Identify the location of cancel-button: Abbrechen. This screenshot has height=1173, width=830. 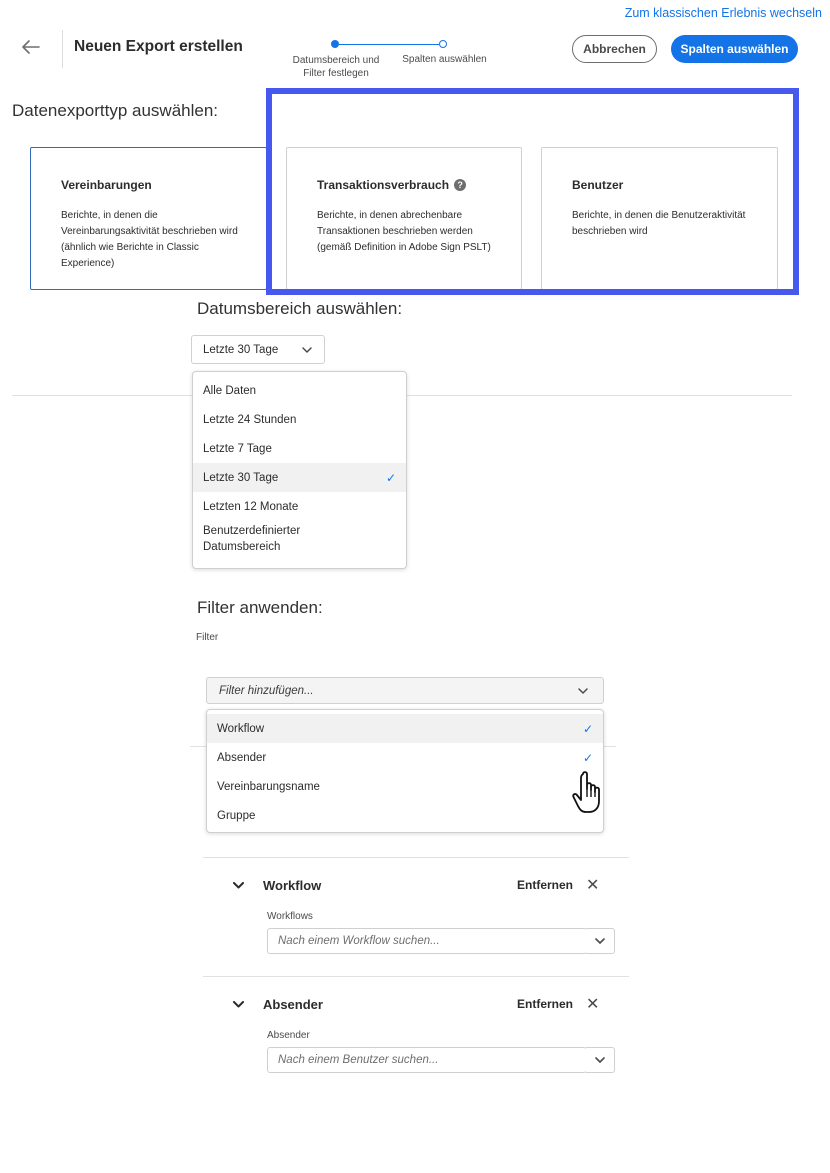
(614, 49).